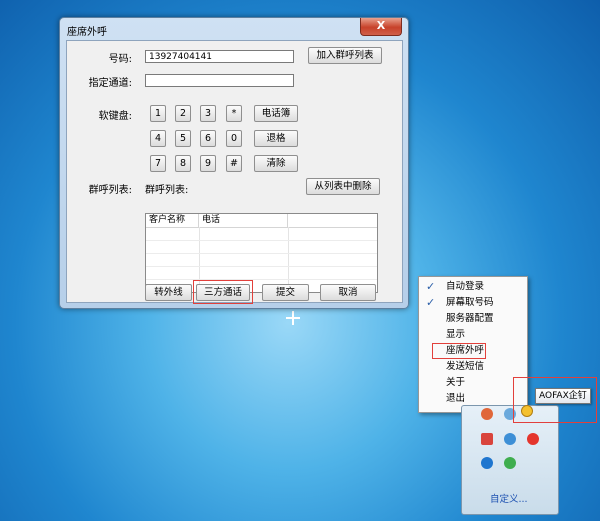  What do you see at coordinates (219, 56) in the screenshot?
I see `number-input` at bounding box center [219, 56].